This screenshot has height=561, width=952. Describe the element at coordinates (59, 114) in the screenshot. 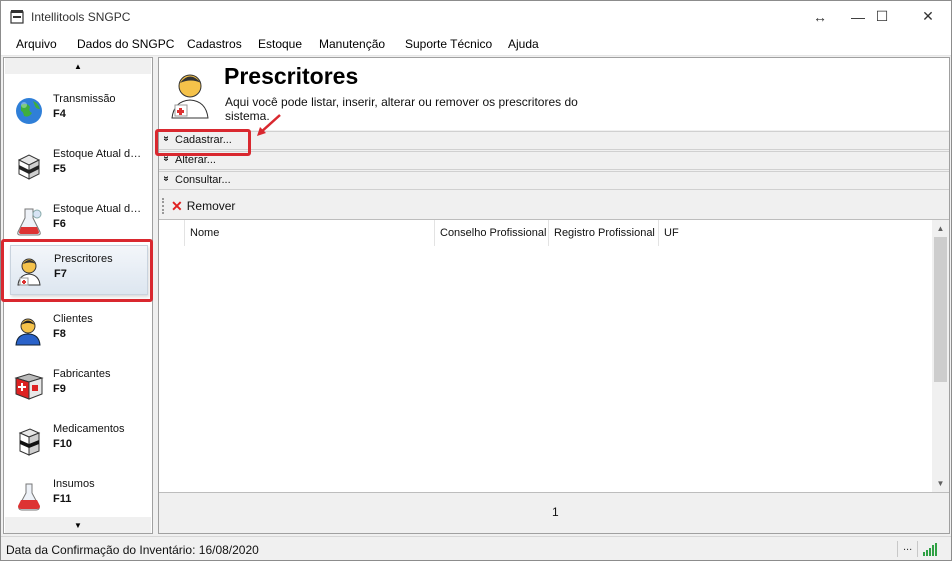

I see `sidebar-item-shortcut: F4` at that location.